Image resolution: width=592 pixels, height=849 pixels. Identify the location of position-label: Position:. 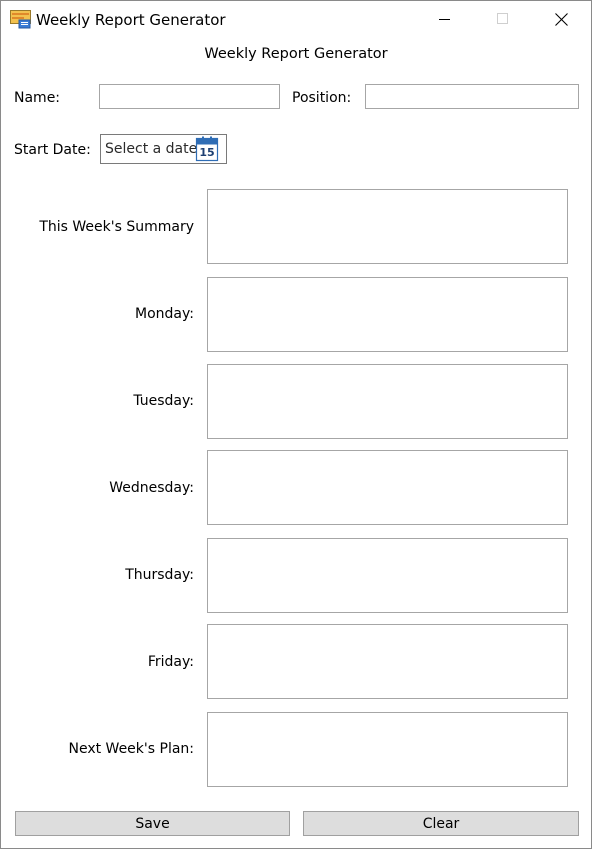
(322, 98).